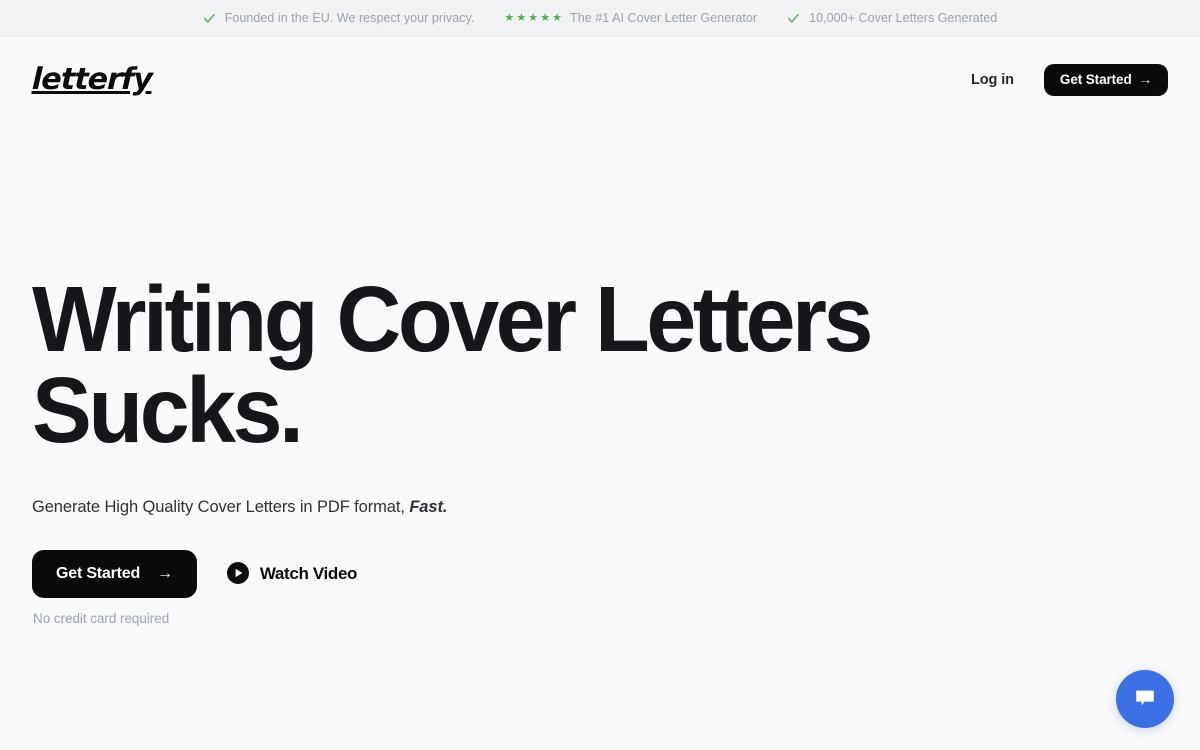 The height and width of the screenshot is (750, 1200). What do you see at coordinates (308, 574) in the screenshot?
I see `watch-video-label: Watch Video` at bounding box center [308, 574].